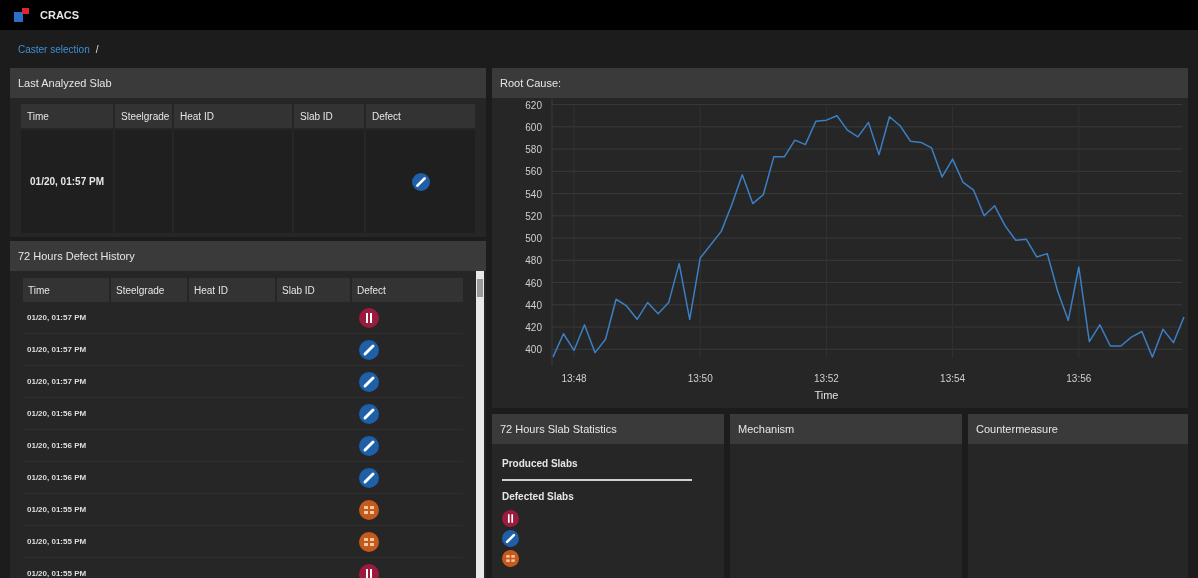 This screenshot has height=578, width=1198. What do you see at coordinates (953, 378) in the screenshot?
I see `x-tick-label: 13:54` at bounding box center [953, 378].